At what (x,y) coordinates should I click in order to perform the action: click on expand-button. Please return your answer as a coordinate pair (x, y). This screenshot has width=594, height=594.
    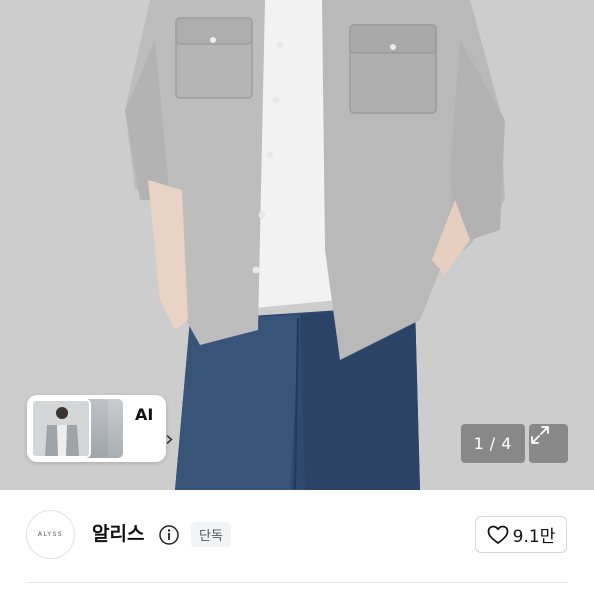
    Looking at the image, I should click on (548, 443).